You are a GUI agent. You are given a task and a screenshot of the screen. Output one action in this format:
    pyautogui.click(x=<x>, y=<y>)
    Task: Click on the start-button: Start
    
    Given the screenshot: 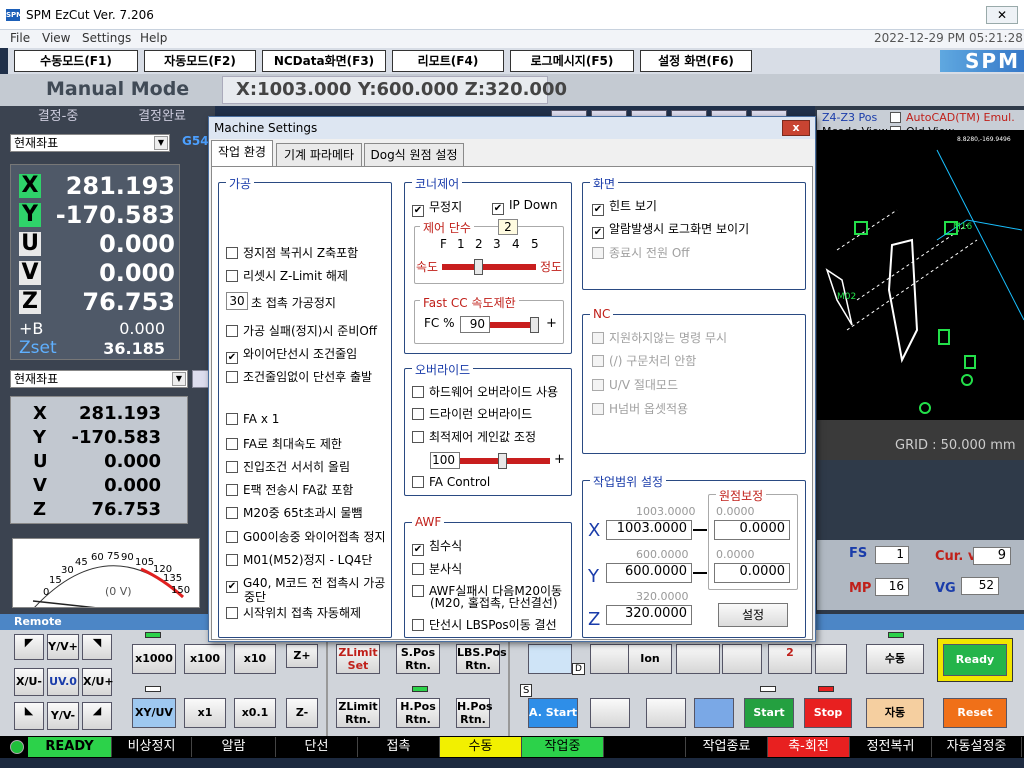 What is the action you would take?
    pyautogui.click(x=769, y=713)
    